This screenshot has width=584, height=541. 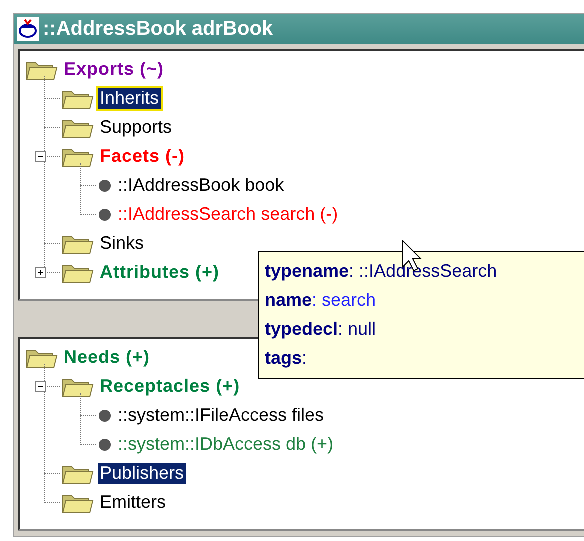 I want to click on tree-item: Publishers, so click(x=142, y=473).